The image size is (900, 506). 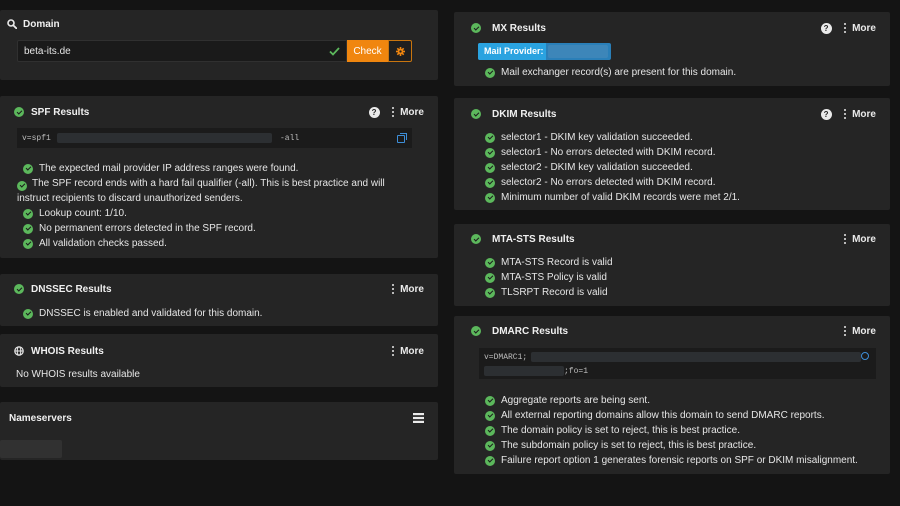 What do you see at coordinates (682, 292) in the screenshot?
I see `mtasts-result-item: TLSRPT Record is valid` at bounding box center [682, 292].